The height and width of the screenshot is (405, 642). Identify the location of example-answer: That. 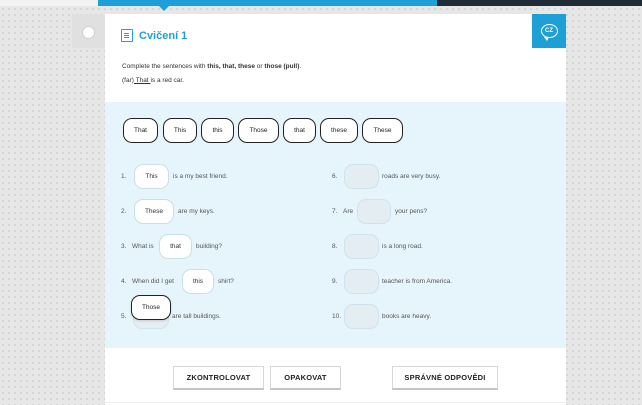
(142, 80).